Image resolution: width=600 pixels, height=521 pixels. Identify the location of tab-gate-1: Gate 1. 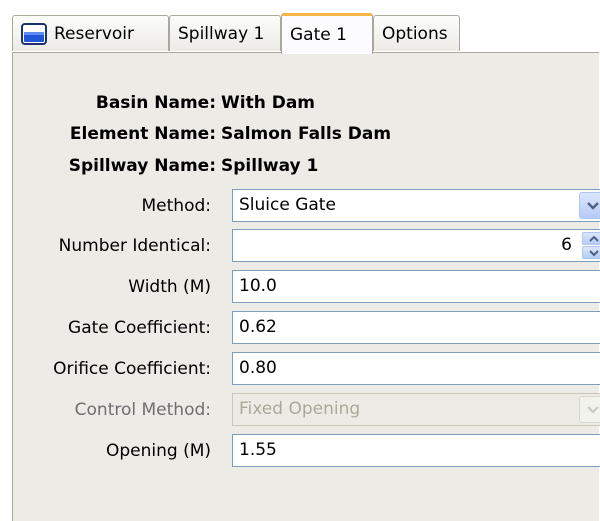
(327, 33).